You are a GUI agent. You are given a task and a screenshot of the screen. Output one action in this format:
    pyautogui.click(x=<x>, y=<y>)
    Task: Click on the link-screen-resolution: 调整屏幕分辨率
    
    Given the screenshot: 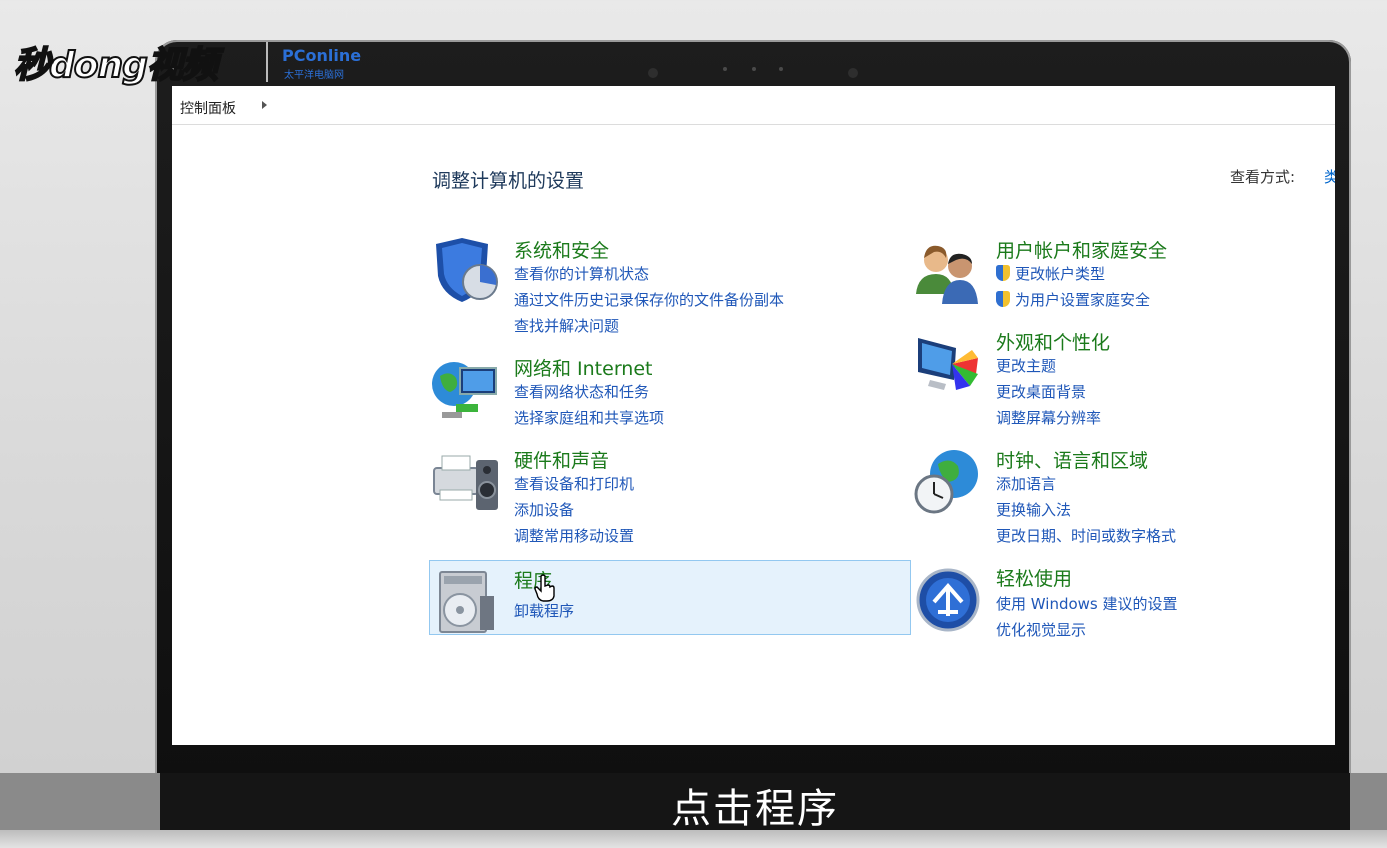 What is the action you would take?
    pyautogui.click(x=1048, y=417)
    